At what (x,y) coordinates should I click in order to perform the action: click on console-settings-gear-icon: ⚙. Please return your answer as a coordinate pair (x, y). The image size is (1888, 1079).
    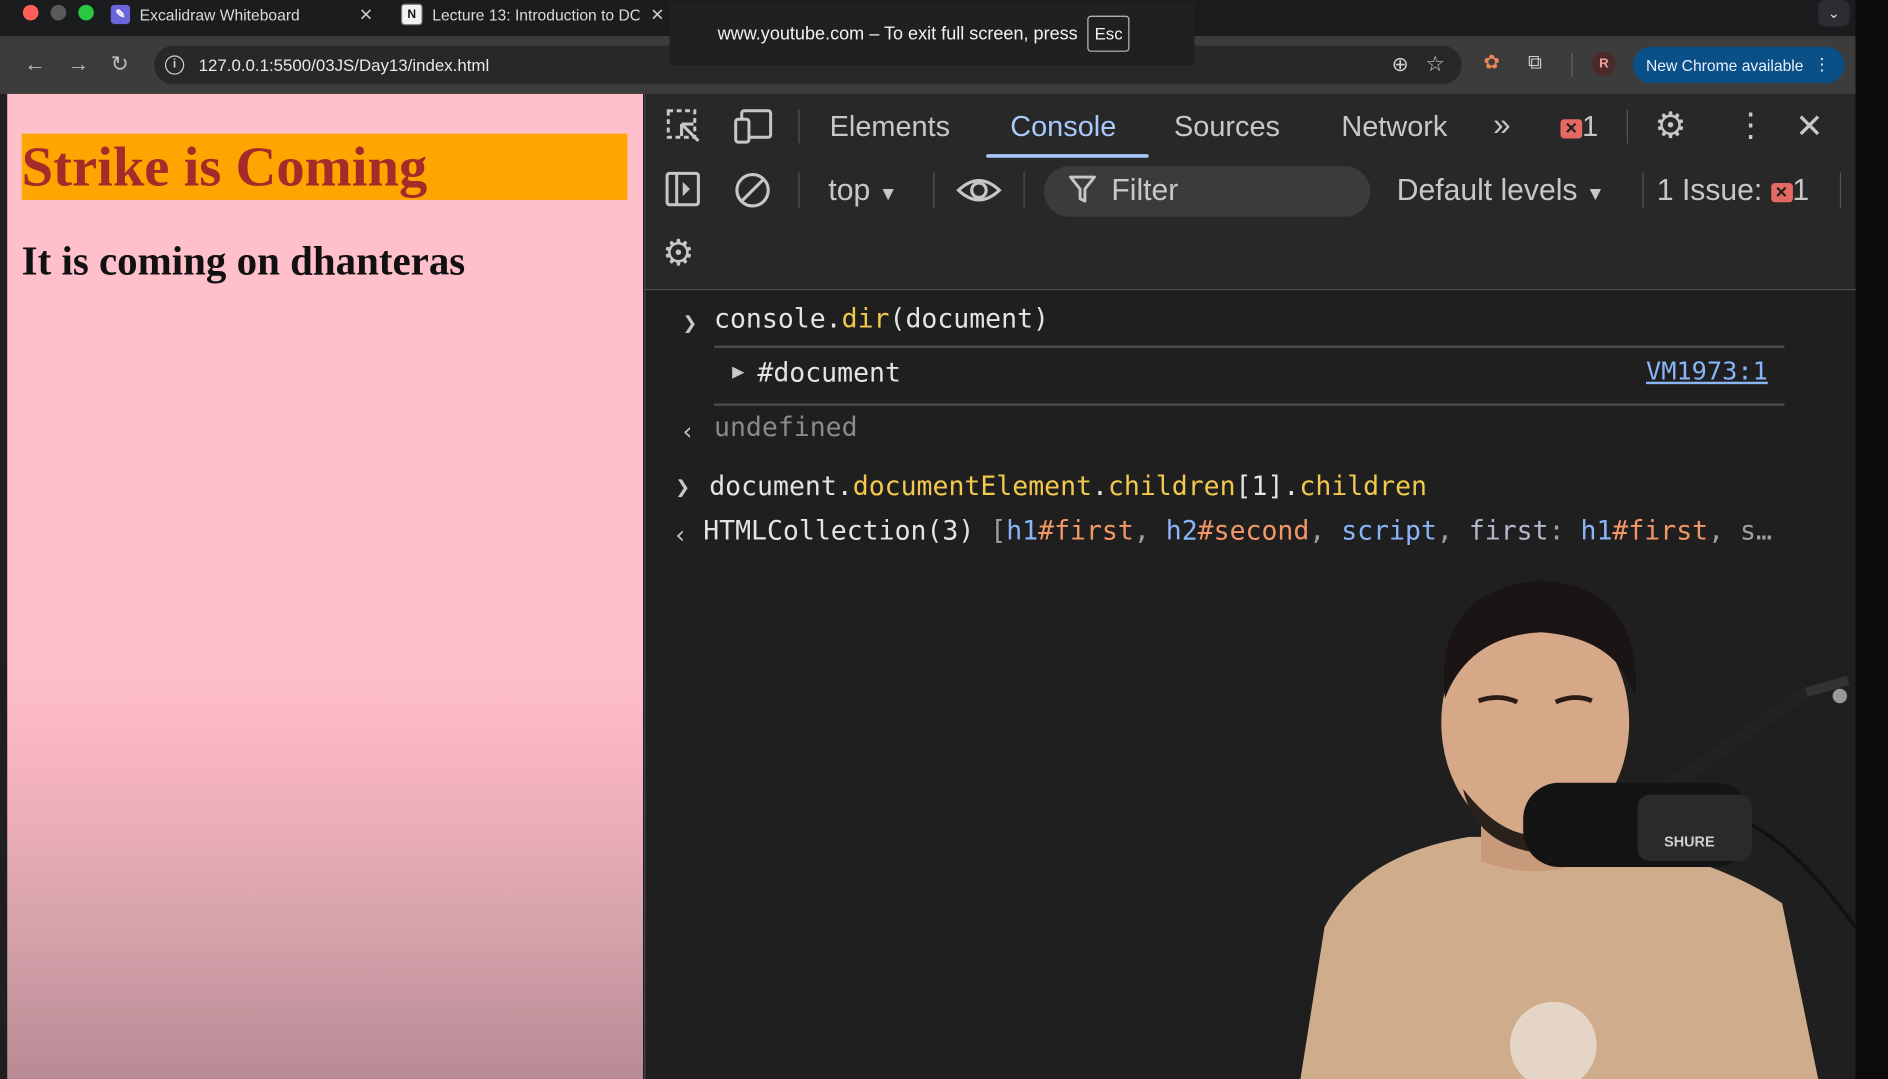
    Looking at the image, I should click on (678, 253).